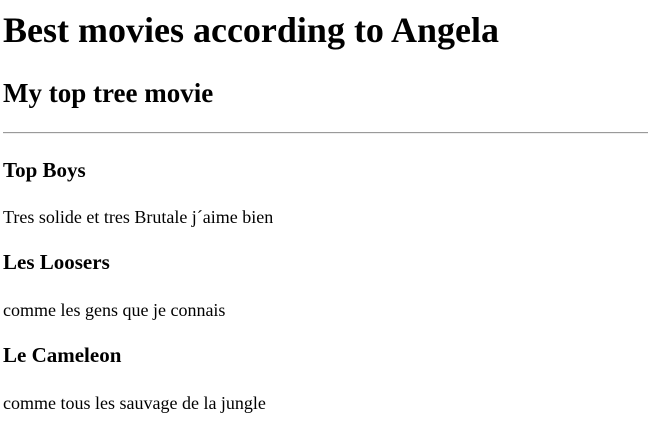  I want to click on movie-title-2: Les Loosers, so click(56, 262).